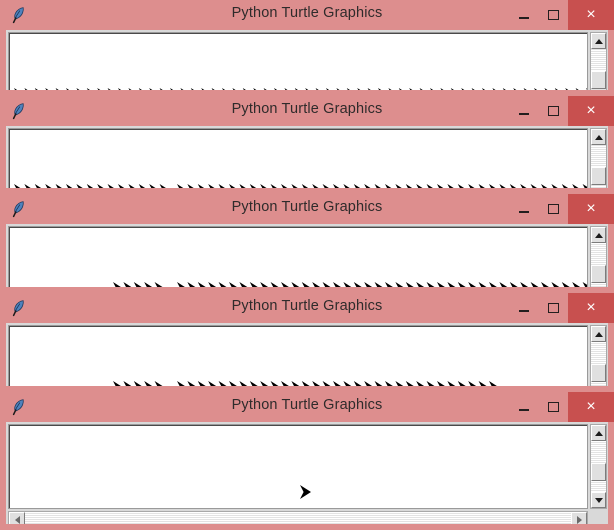 The height and width of the screenshot is (530, 614). I want to click on triangle-down-icon, so click(598, 500).